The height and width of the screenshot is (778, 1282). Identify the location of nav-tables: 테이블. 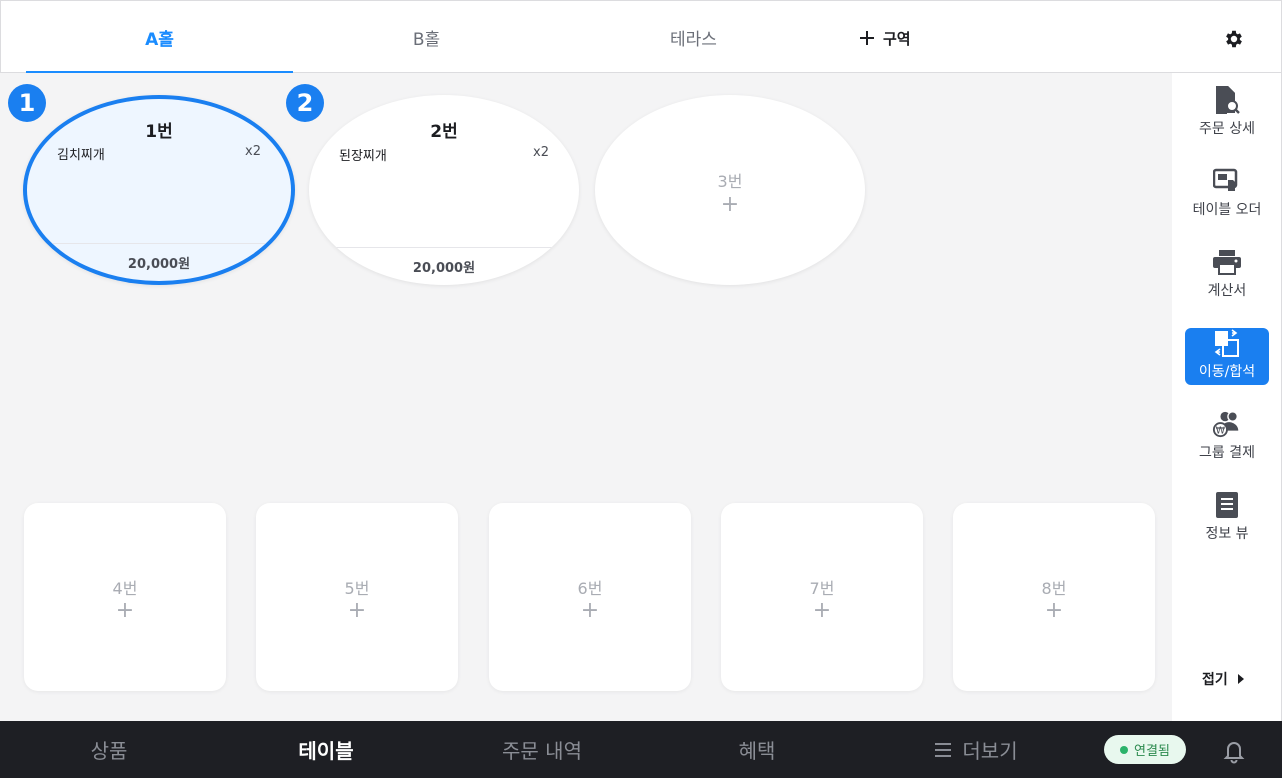
(326, 749).